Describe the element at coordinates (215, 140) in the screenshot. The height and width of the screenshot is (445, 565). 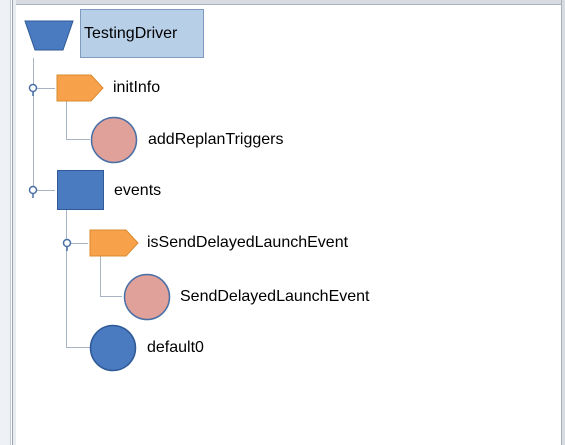
I see `tree-node-add-replan-triggers-label: addReplanTriggers` at that location.